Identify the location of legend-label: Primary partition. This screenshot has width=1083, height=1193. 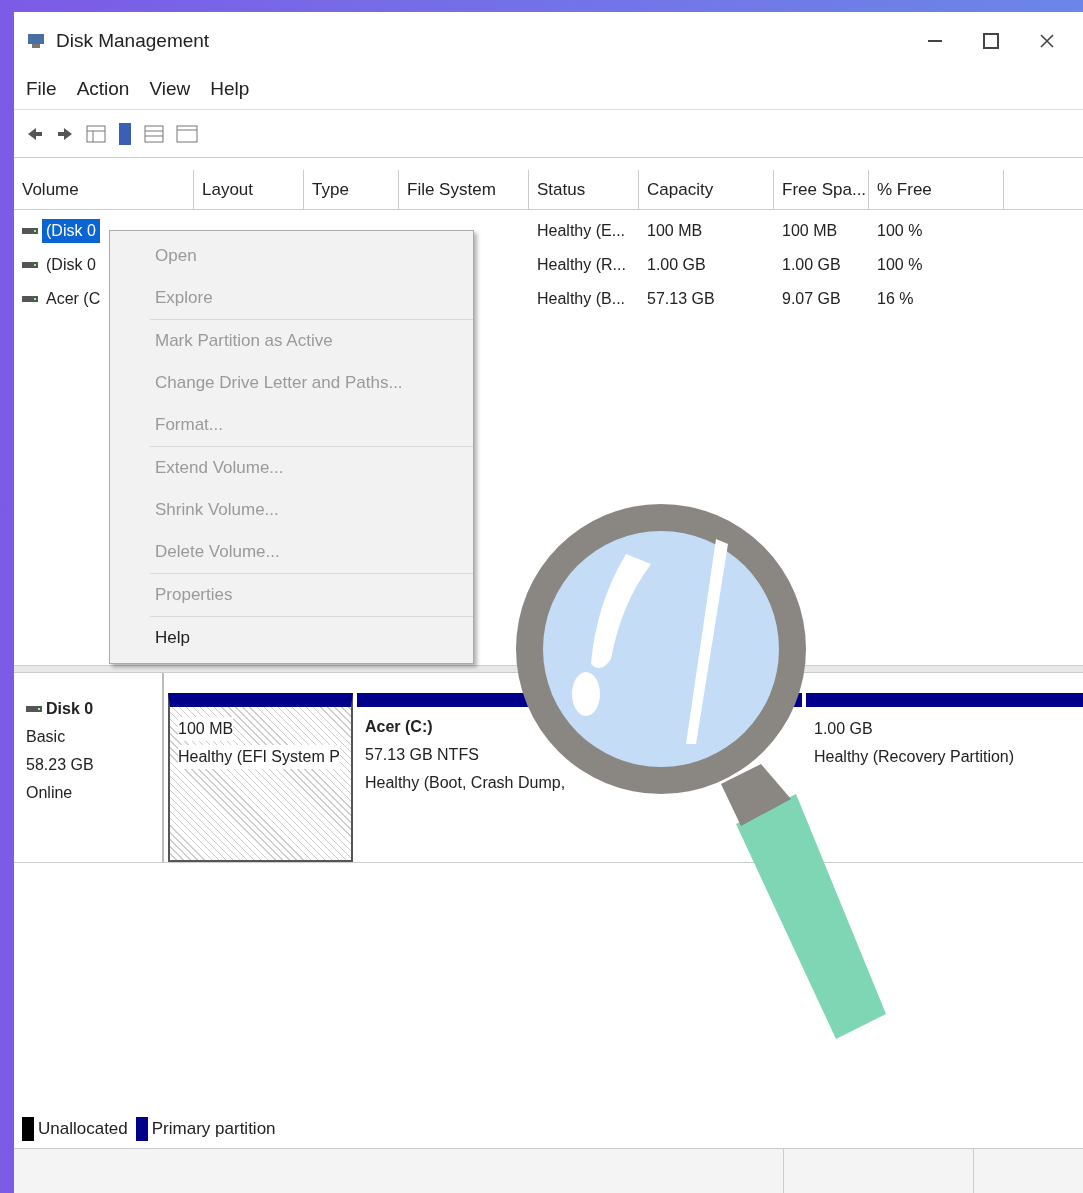
(213, 1128).